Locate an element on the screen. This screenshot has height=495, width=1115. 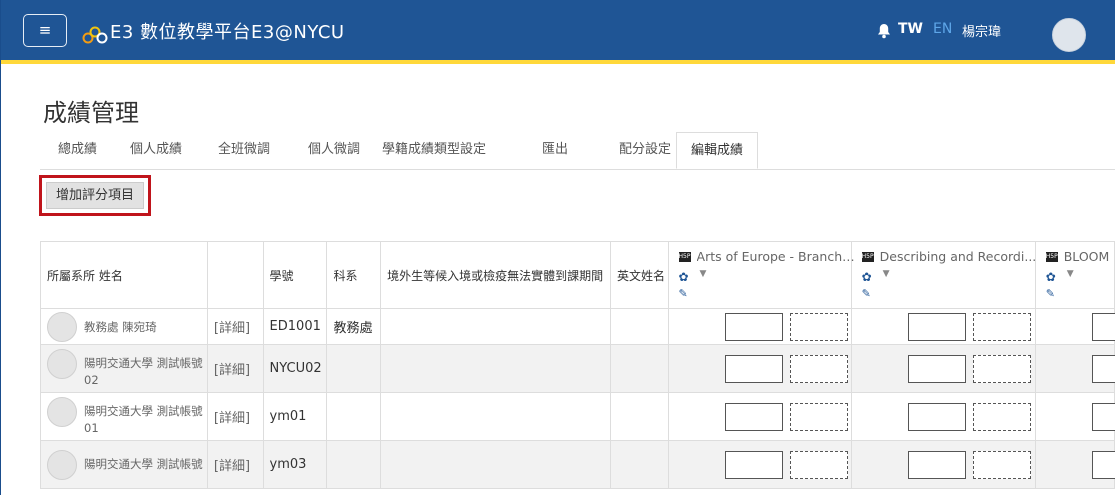
student-id: ED1001 is located at coordinates (295, 326).